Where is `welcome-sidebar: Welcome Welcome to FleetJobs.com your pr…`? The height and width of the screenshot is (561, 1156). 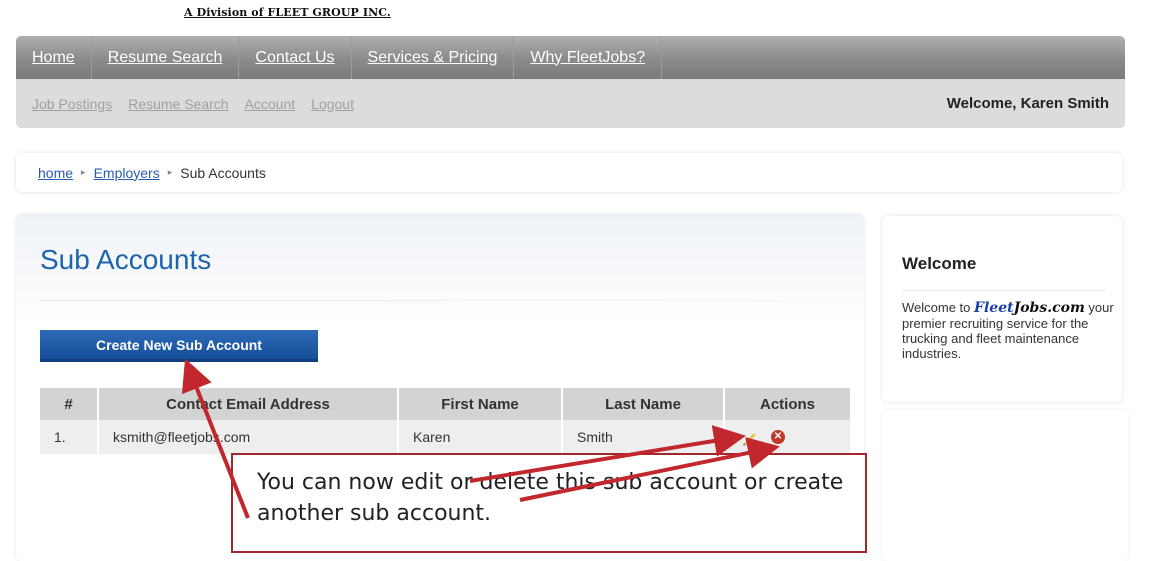
welcome-sidebar: Welcome Welcome to FleetJobs.com your pr… is located at coordinates (1002, 309).